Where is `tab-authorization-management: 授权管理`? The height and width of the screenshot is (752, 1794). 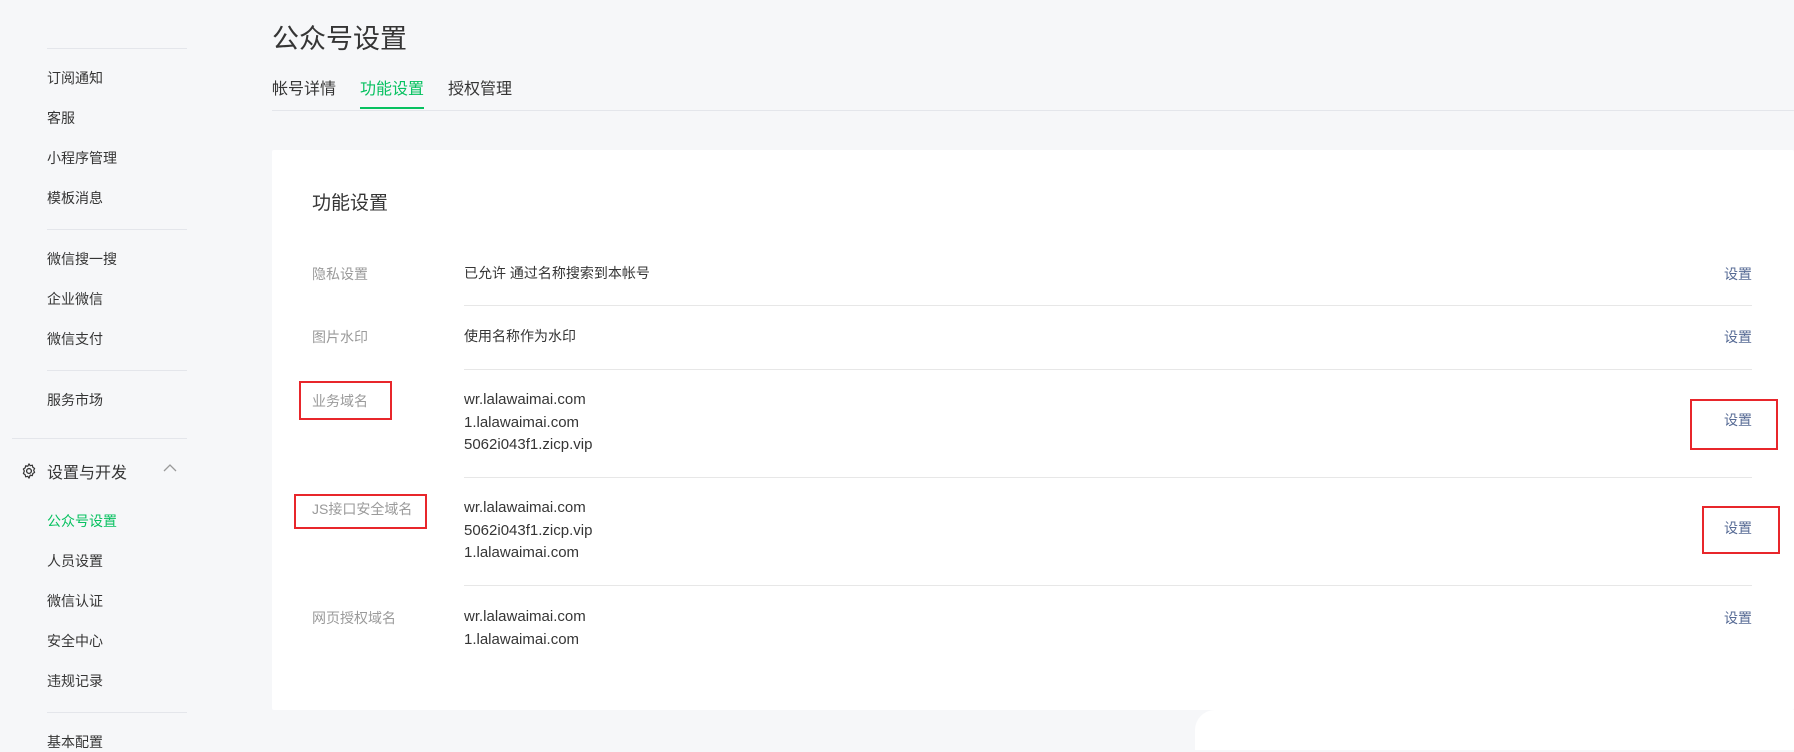 tab-authorization-management: 授权管理 is located at coordinates (480, 94).